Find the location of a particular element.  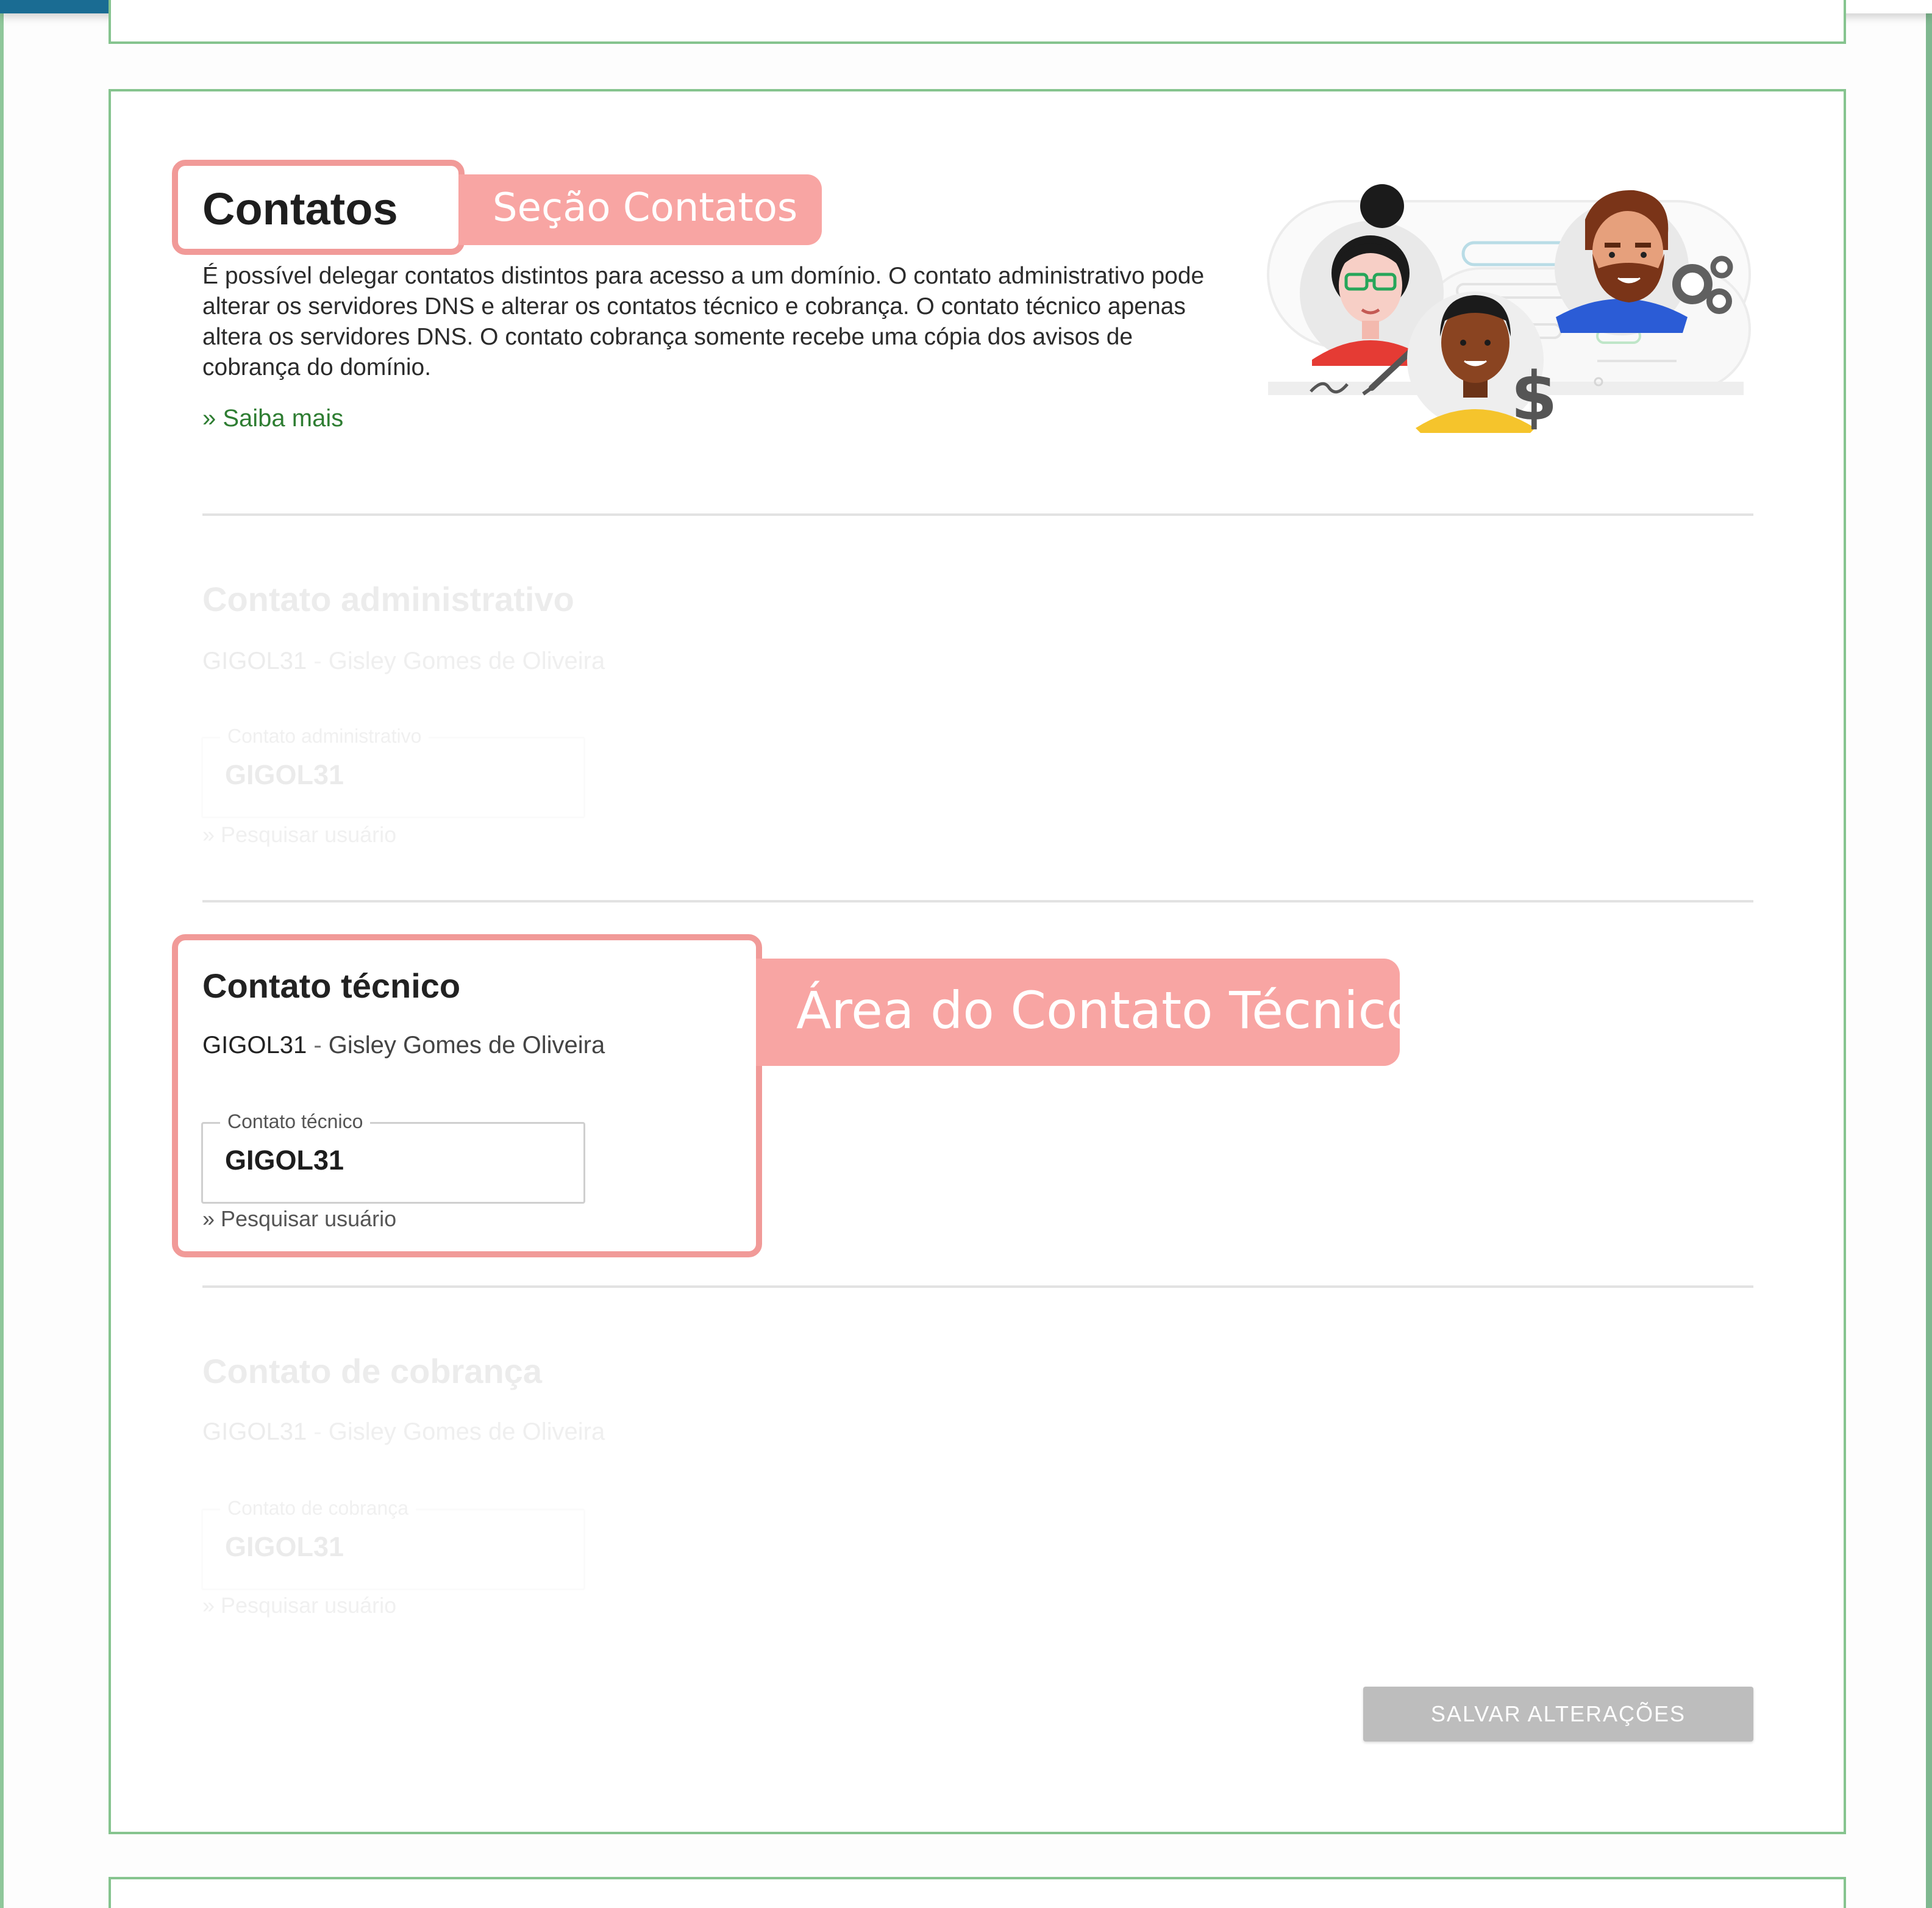

contacts-illustration-svg: $ is located at coordinates (1509, 309).